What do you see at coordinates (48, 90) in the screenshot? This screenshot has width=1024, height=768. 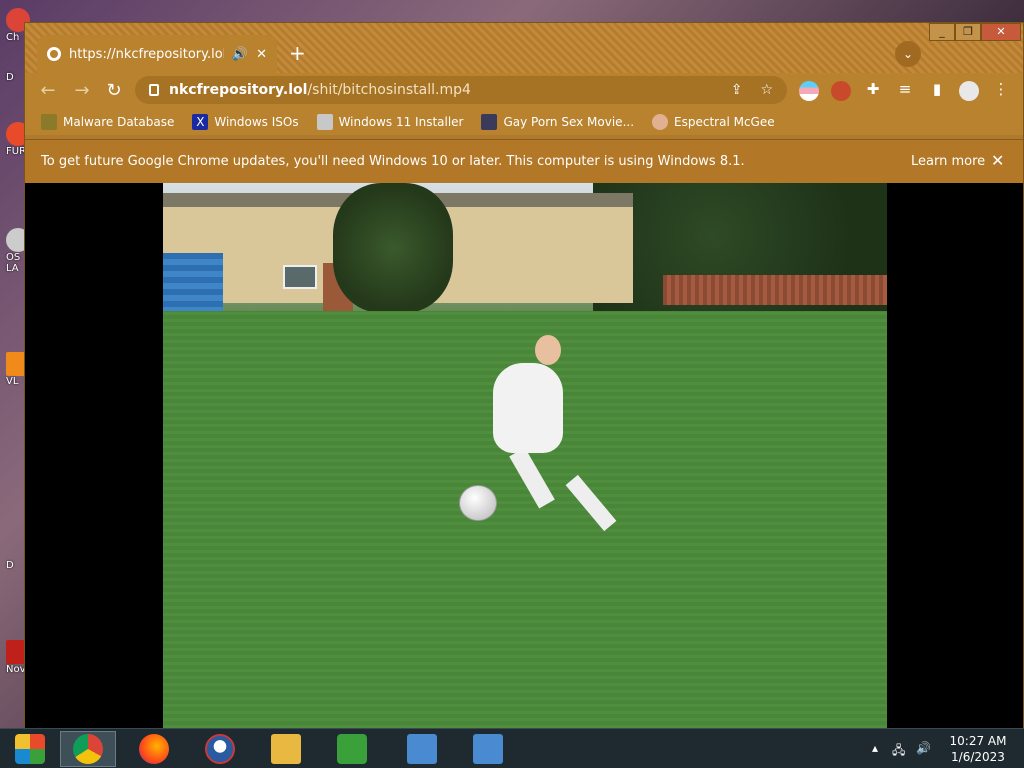 I see `back-button: ←` at bounding box center [48, 90].